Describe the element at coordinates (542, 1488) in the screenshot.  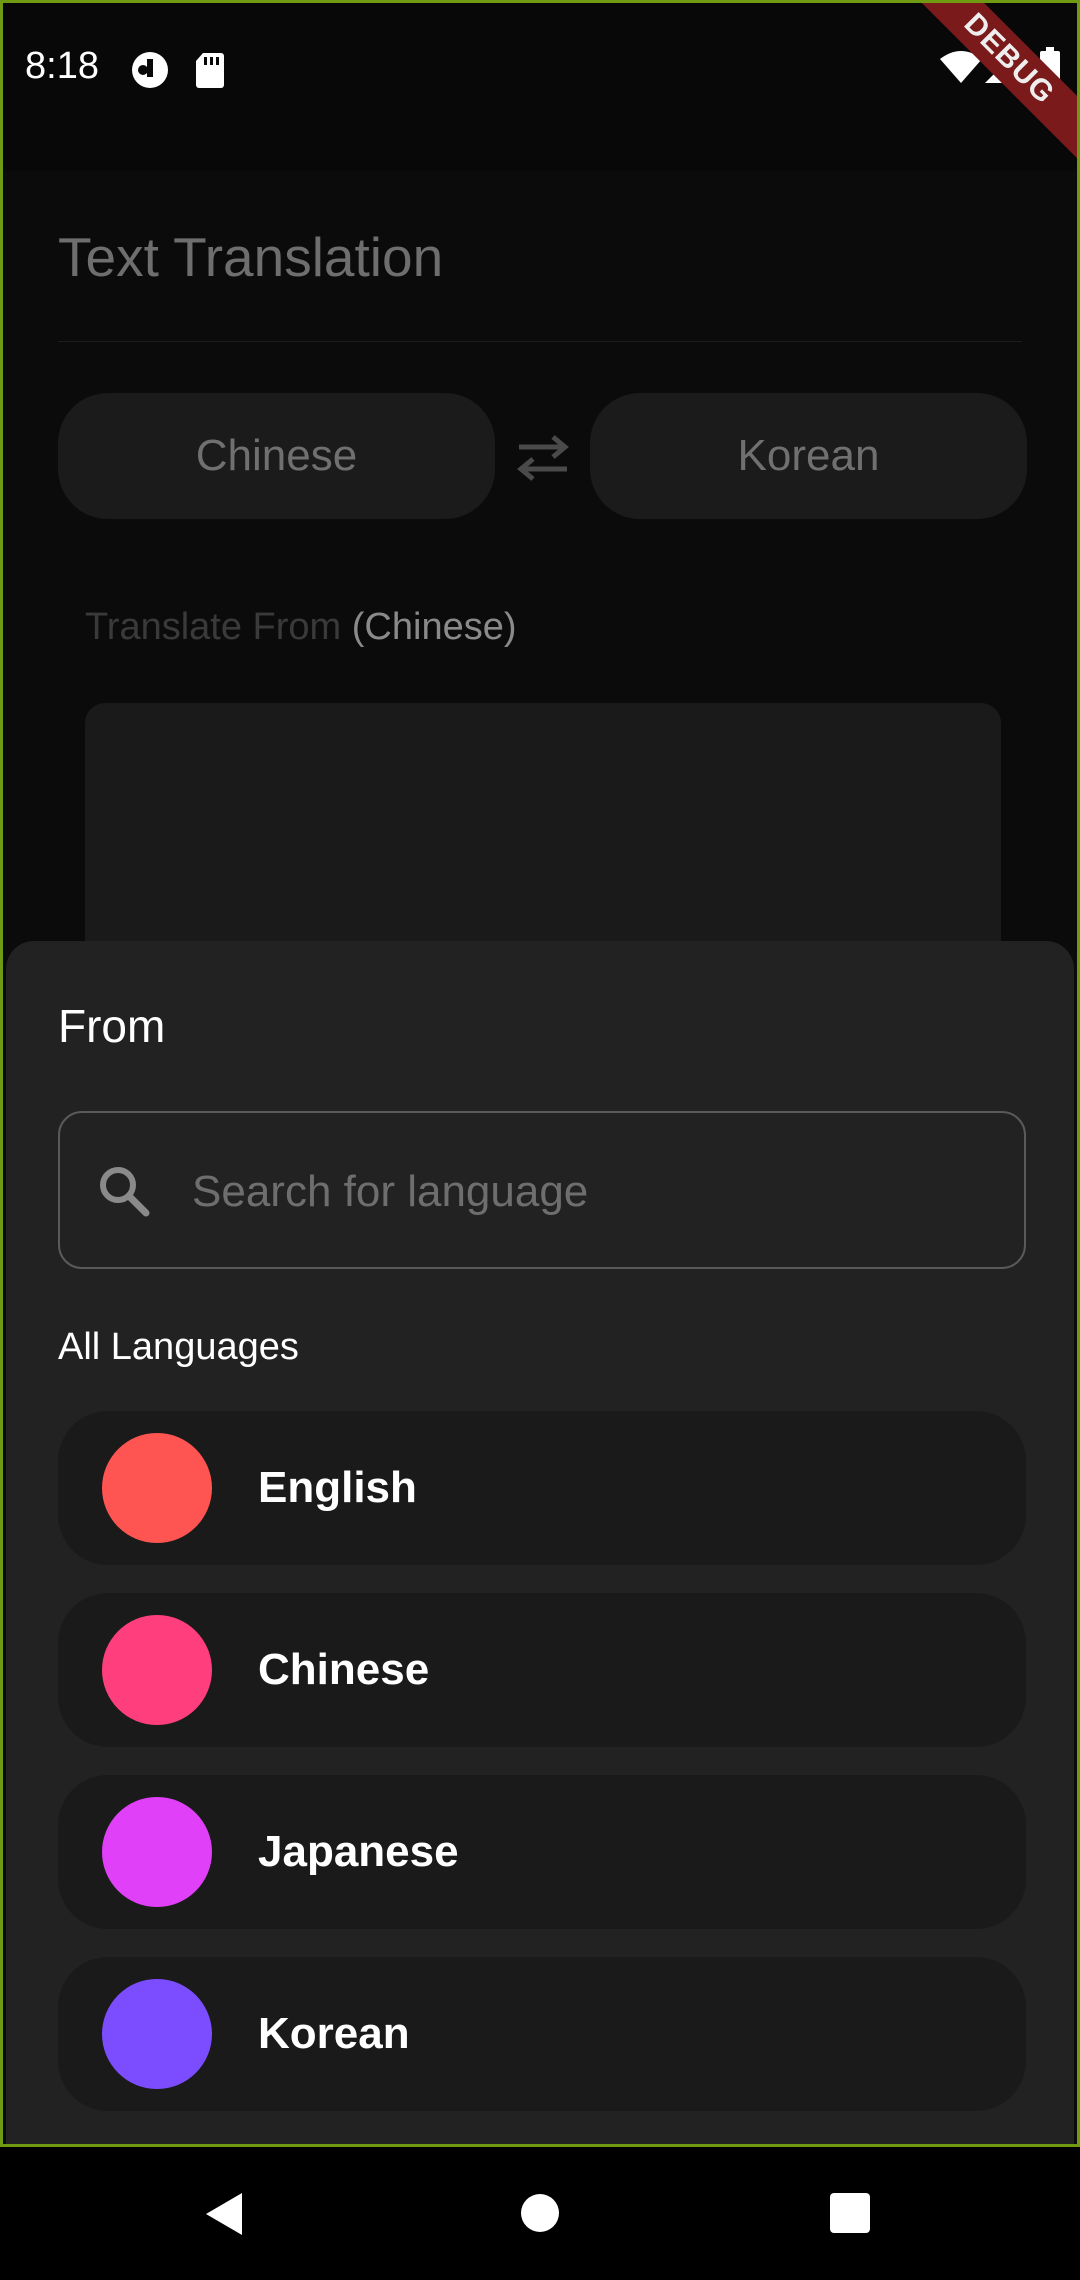
I see `language-item-english: English` at that location.